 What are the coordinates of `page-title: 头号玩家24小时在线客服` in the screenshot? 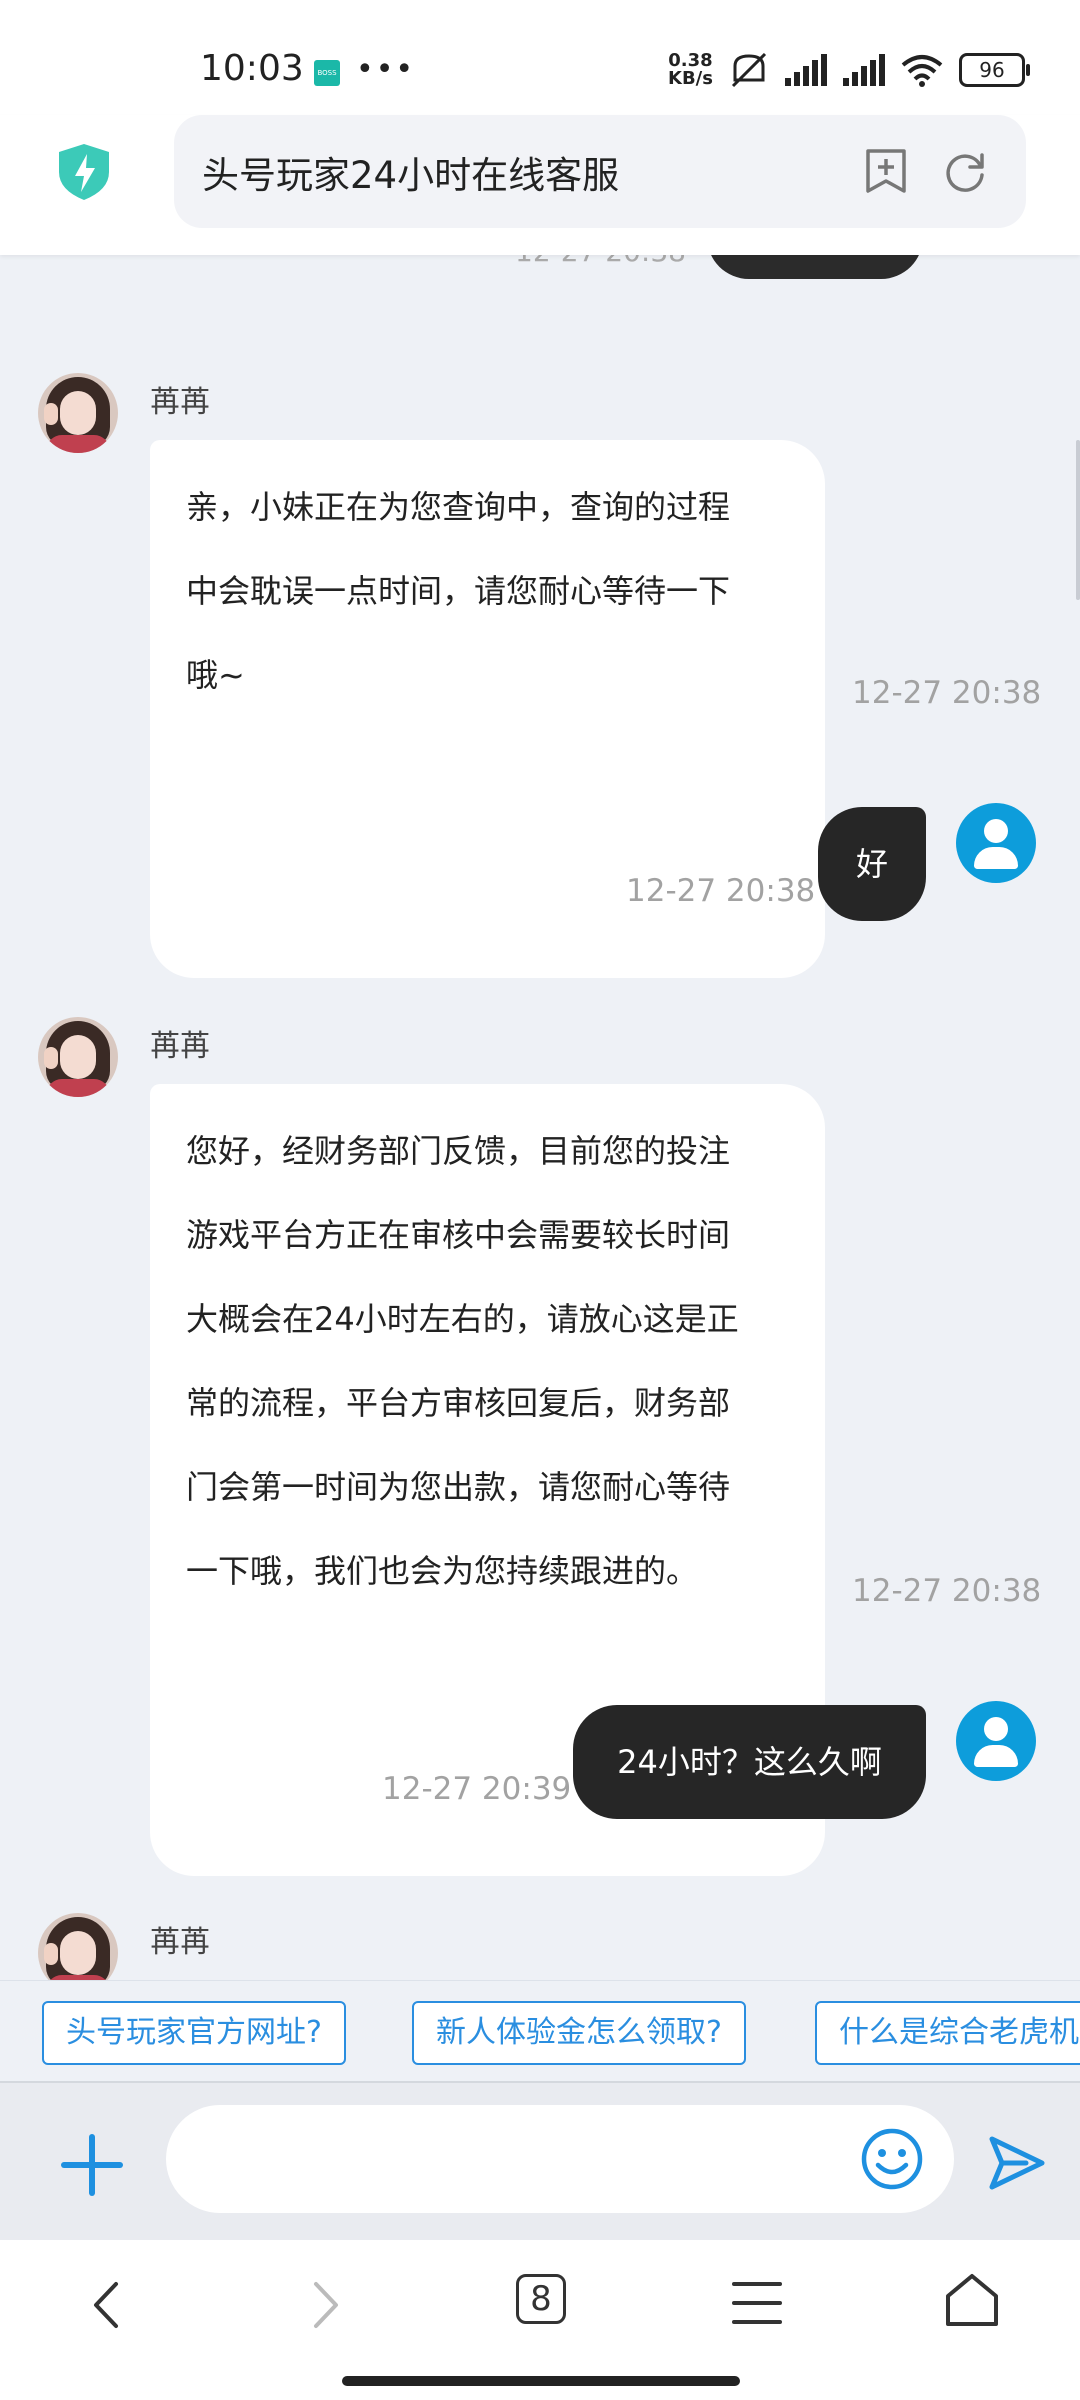 It's located at (411, 175).